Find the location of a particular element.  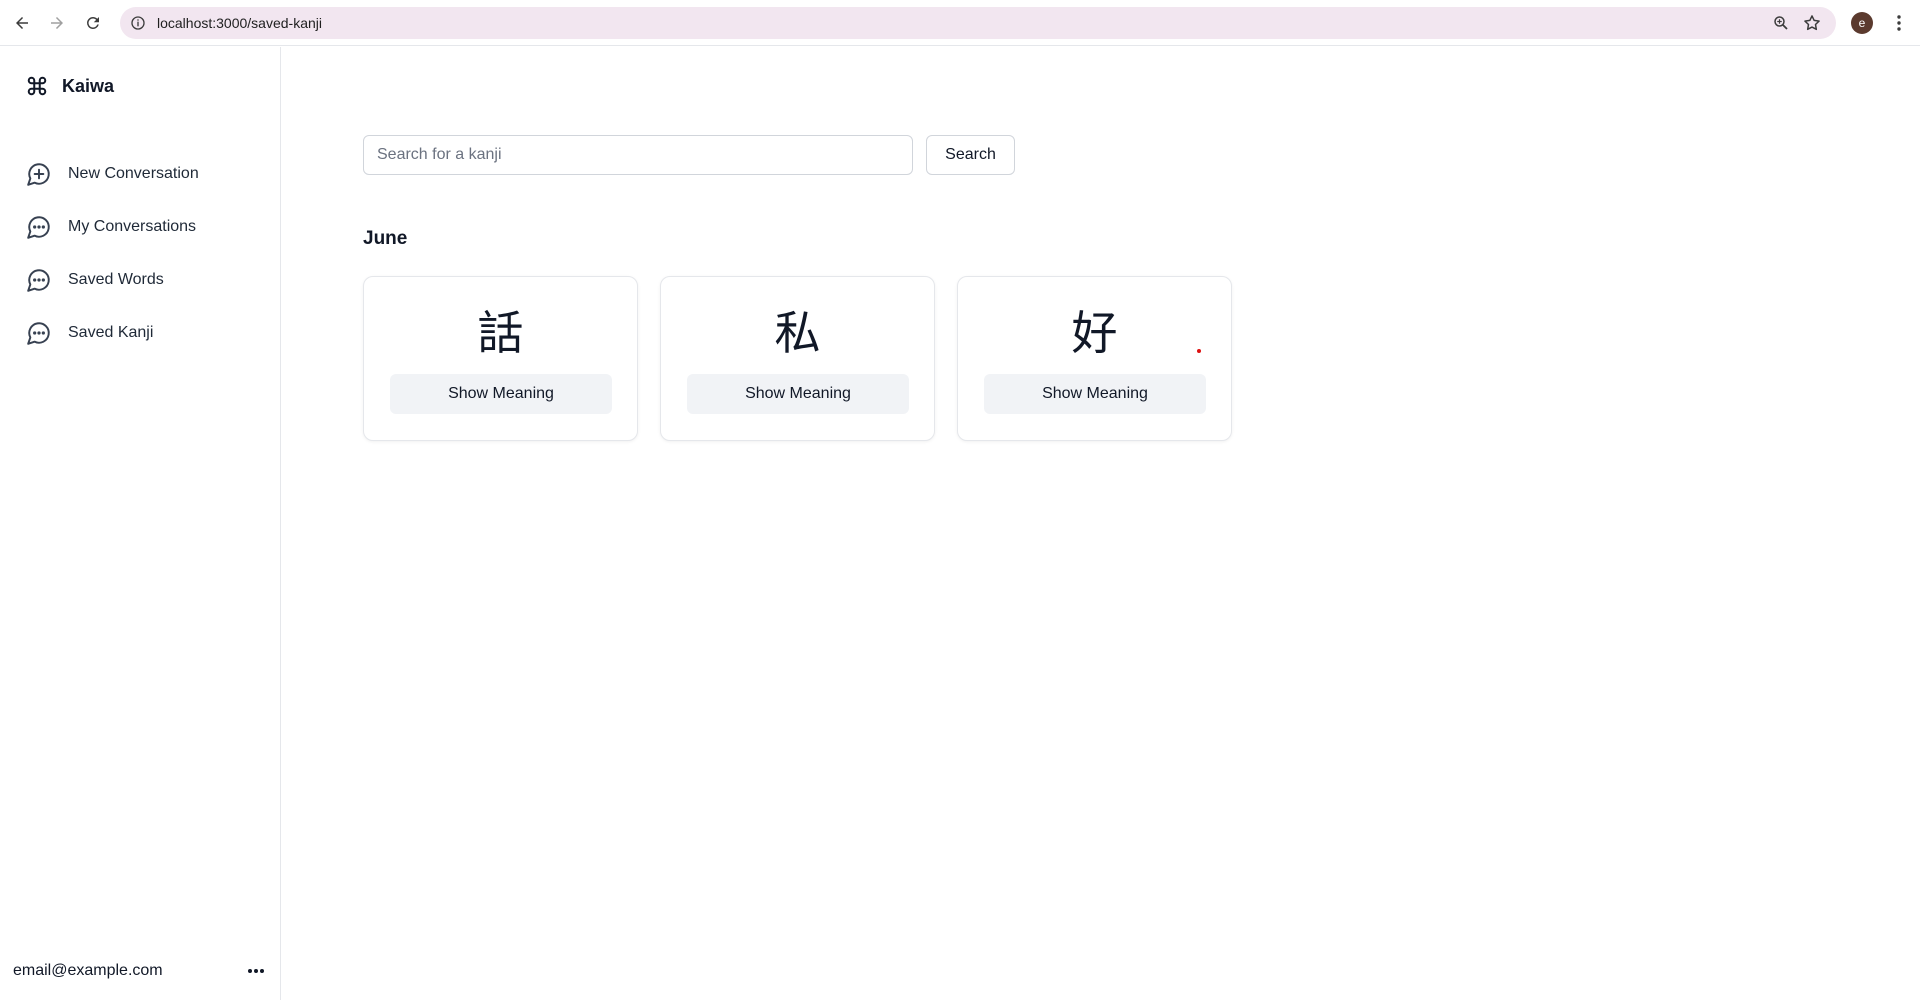

kanji-character: 私 is located at coordinates (797, 333).